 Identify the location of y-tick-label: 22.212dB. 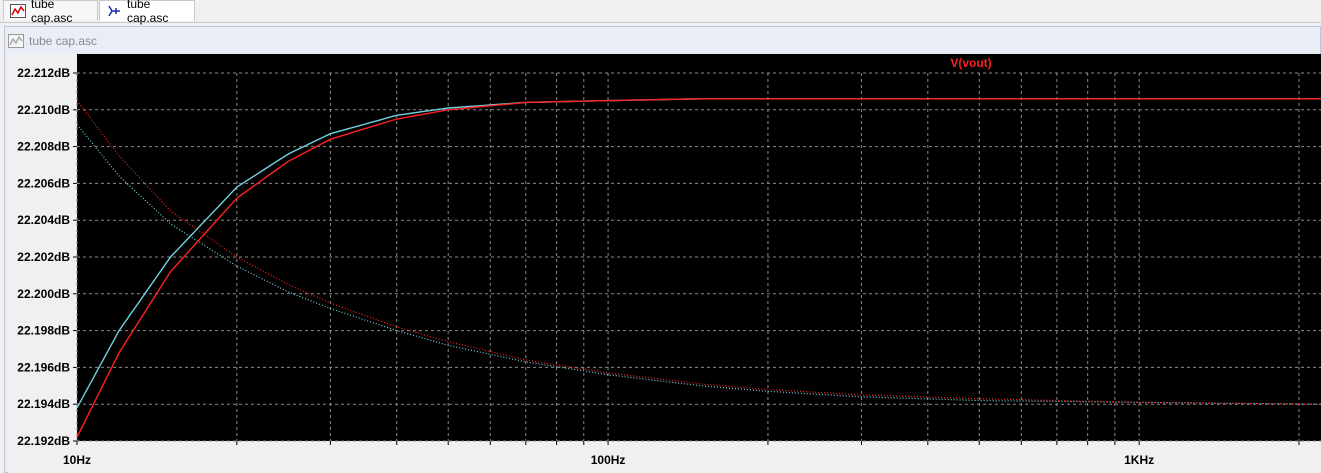
(43, 73).